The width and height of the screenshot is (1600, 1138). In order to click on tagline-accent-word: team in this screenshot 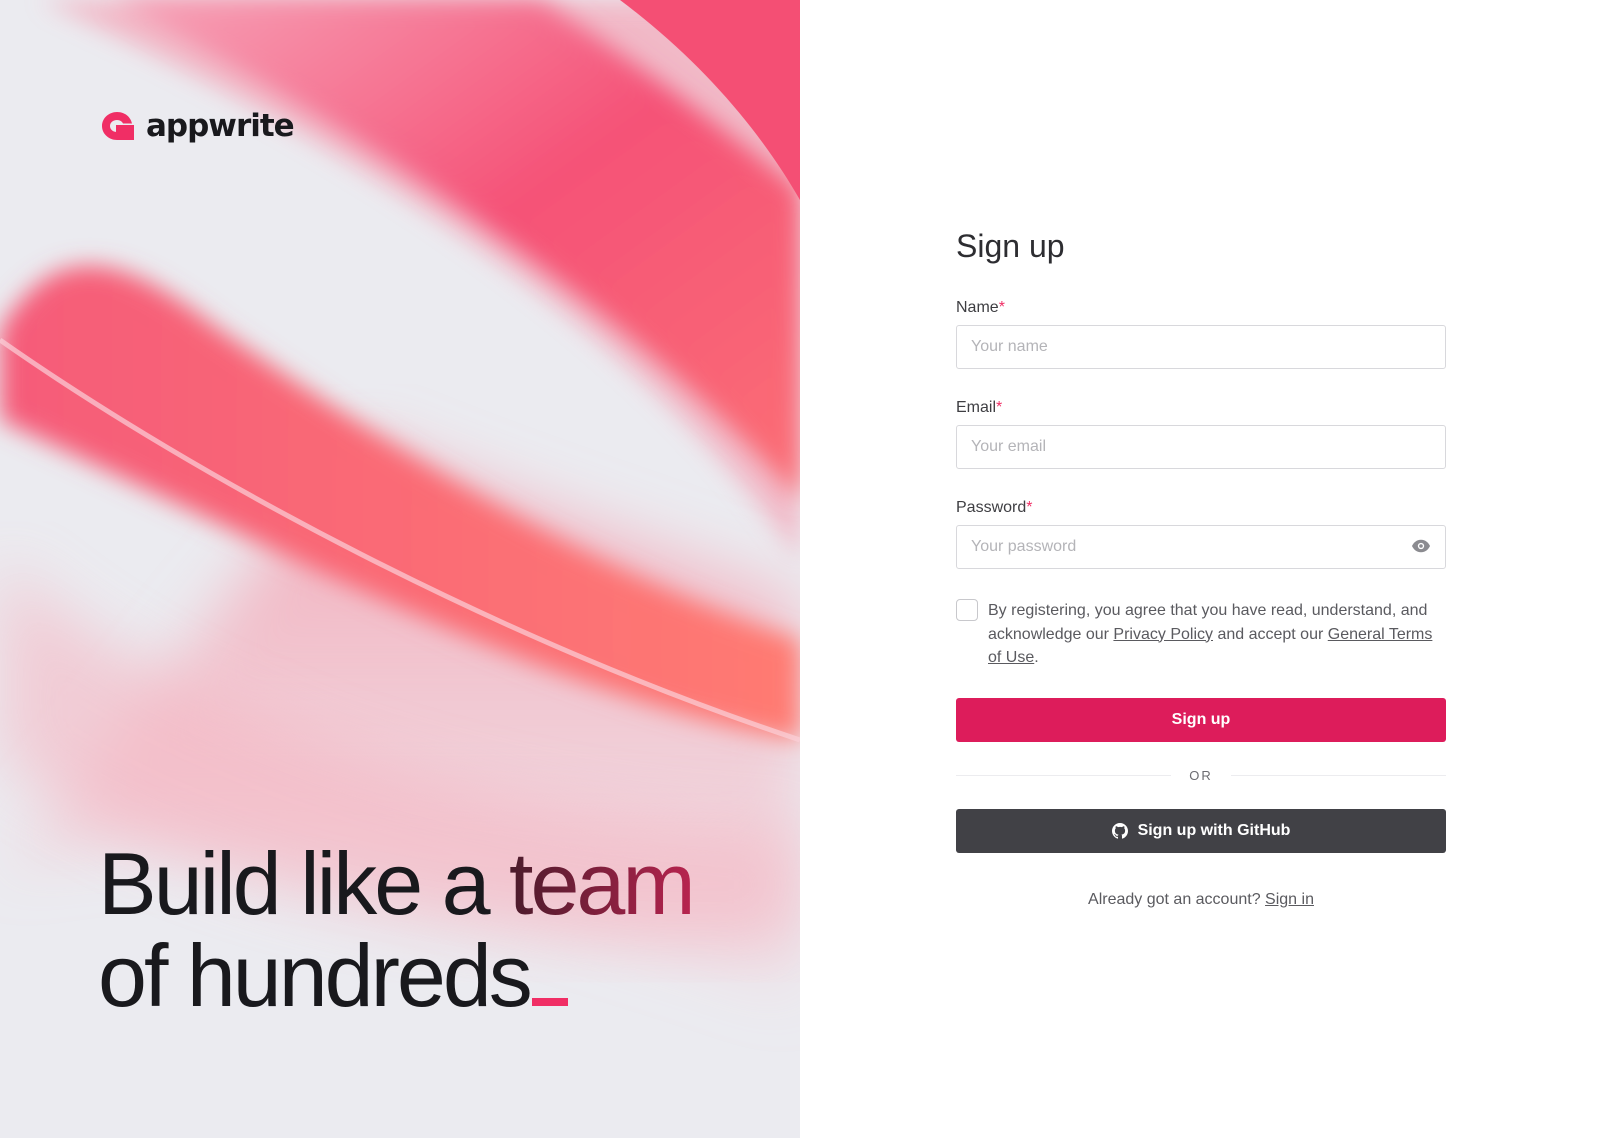, I will do `click(602, 883)`.